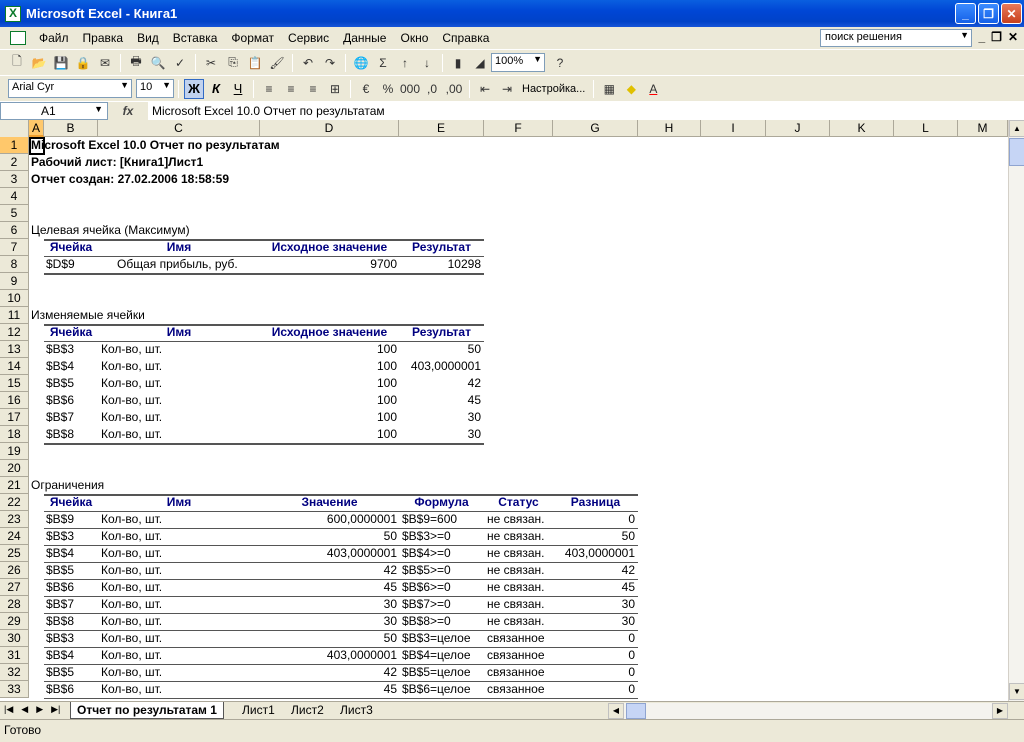 The image size is (1024, 742). I want to click on borders-icon: ▦, so click(609, 89).